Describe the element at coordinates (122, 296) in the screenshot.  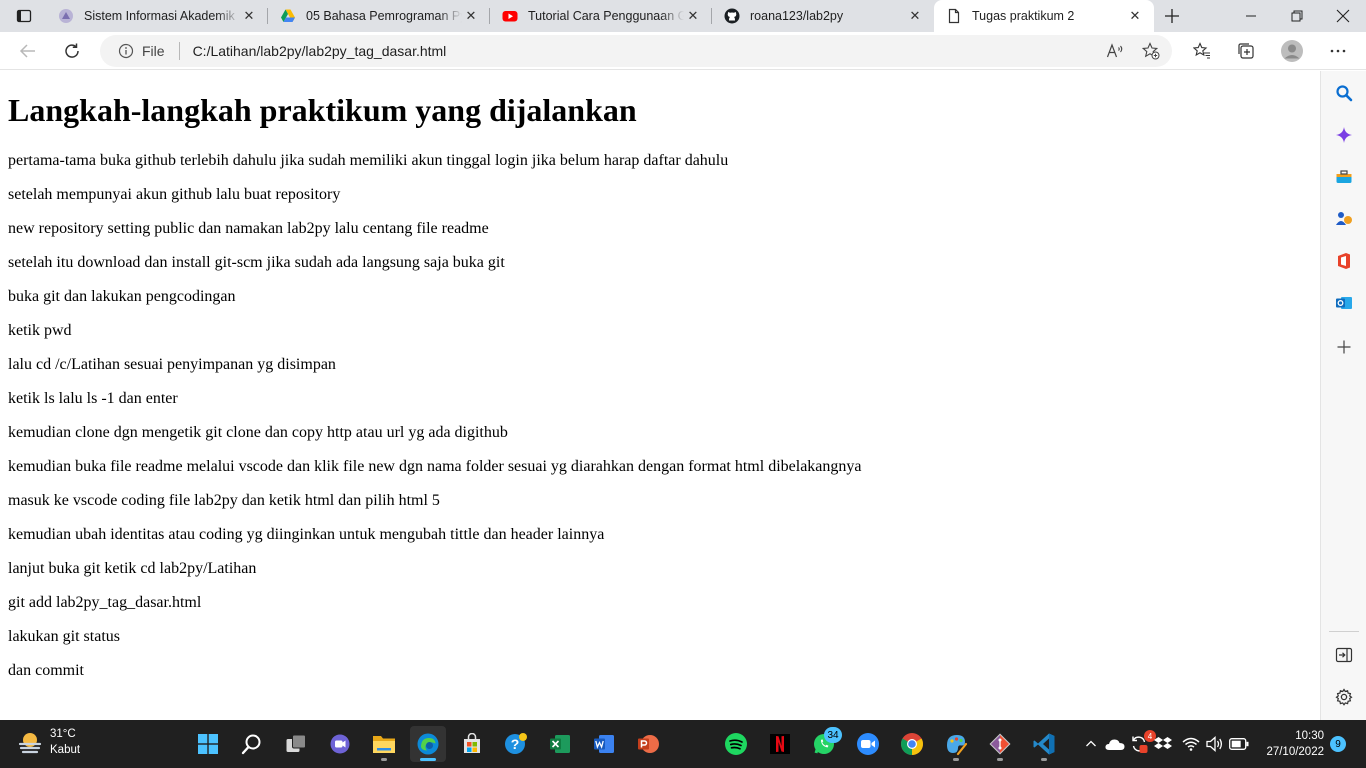
I see `step-paragraph: buka git dan lakukan pengcodingan` at that location.